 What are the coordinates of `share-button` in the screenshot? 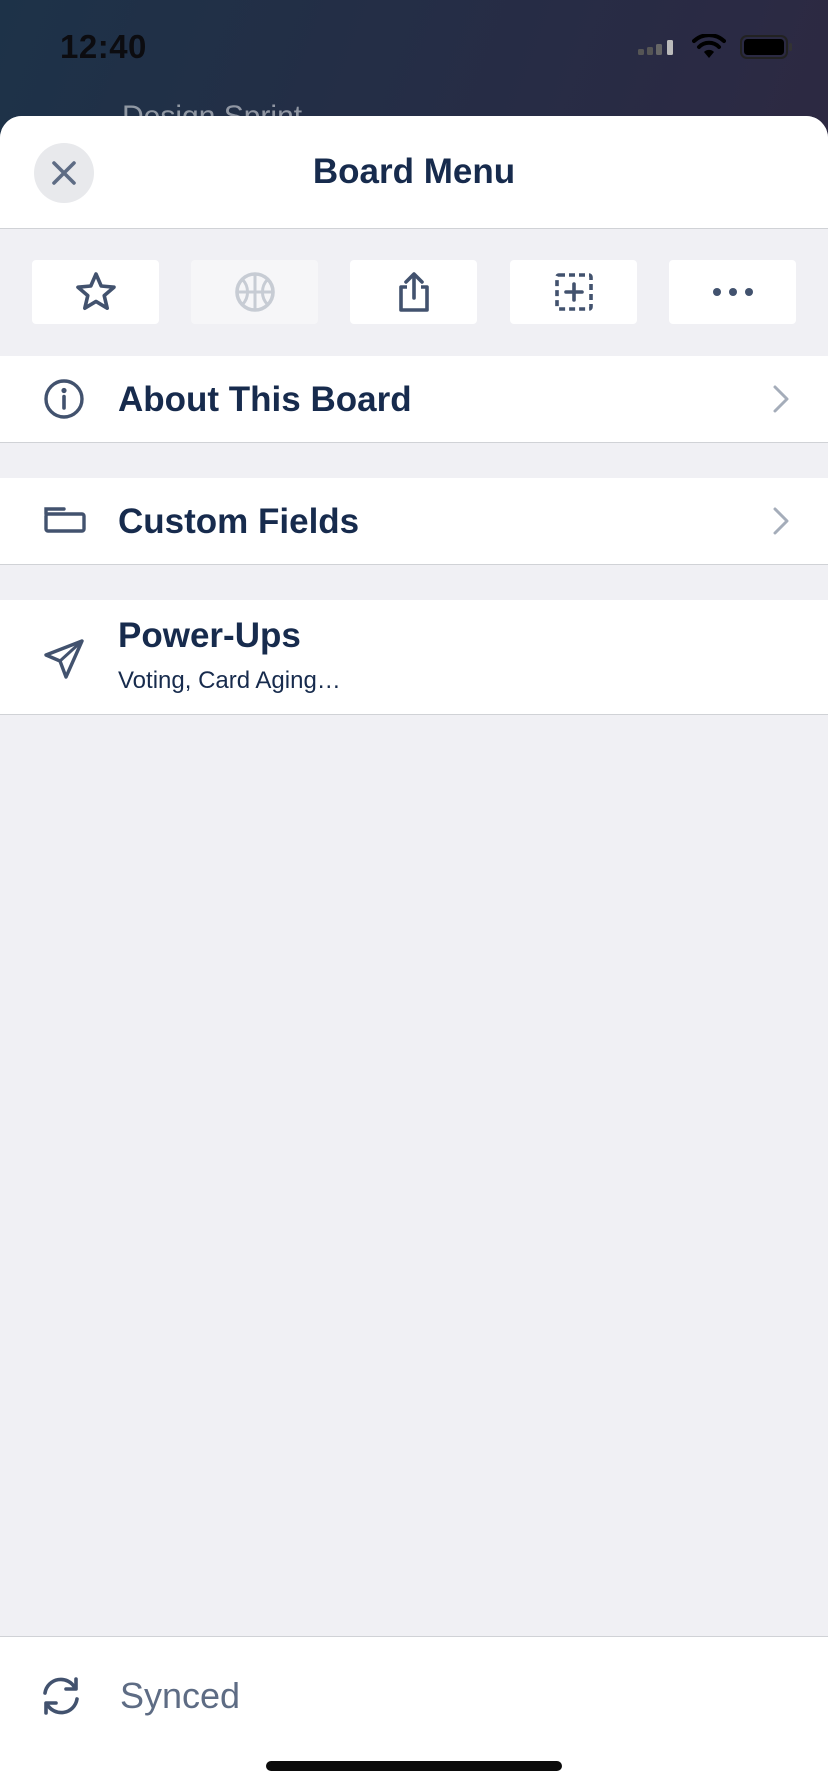 It's located at (413, 292).